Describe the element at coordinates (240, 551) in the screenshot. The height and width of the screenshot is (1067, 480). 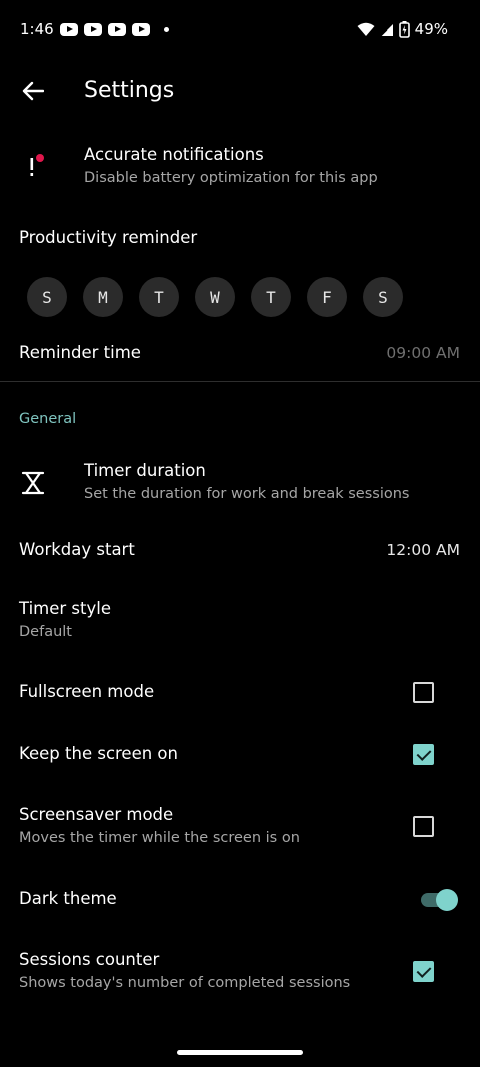
I see `workday-start-row: Workday start 12:00 AM` at that location.